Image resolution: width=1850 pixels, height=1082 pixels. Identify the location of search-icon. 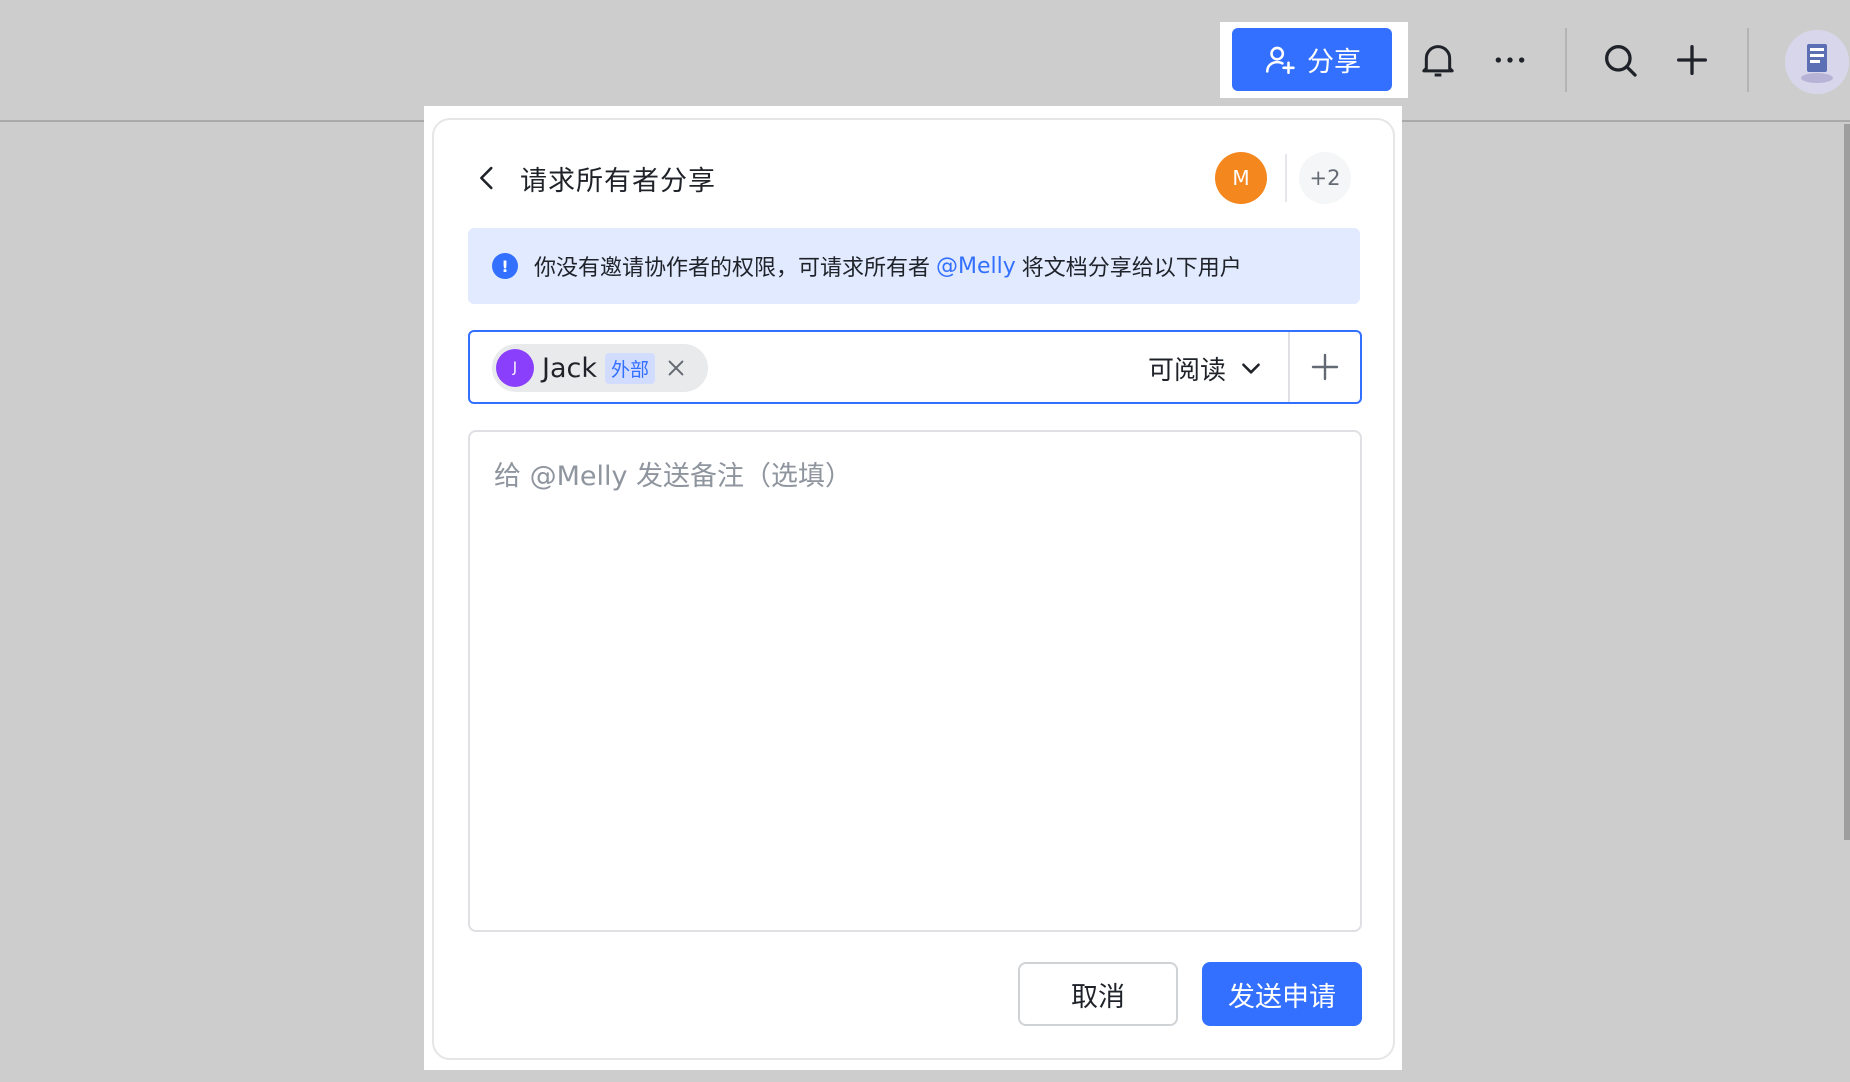
(1621, 61).